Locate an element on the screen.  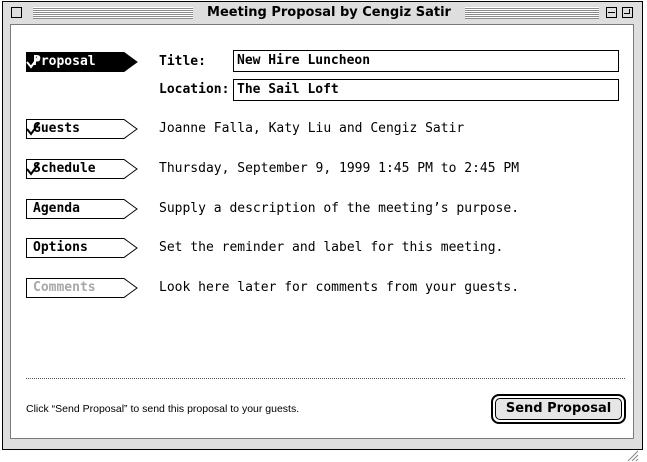
send-proposal-label: Send Proposal is located at coordinates (558, 409).